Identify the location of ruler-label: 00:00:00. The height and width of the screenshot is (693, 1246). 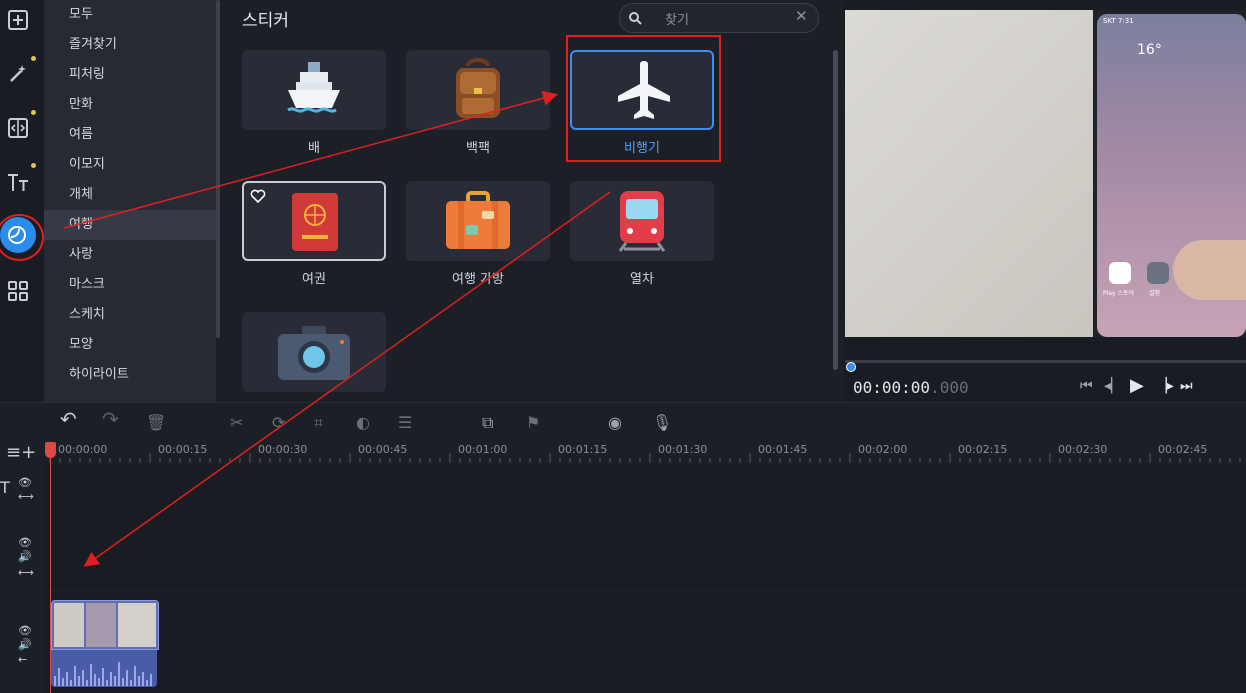
(83, 449).